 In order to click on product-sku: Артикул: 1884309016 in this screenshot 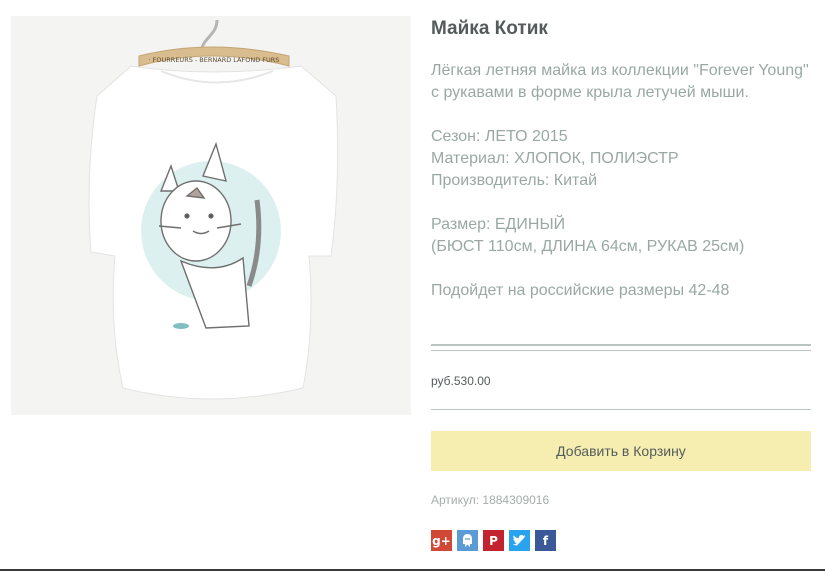, I will do `click(490, 500)`.